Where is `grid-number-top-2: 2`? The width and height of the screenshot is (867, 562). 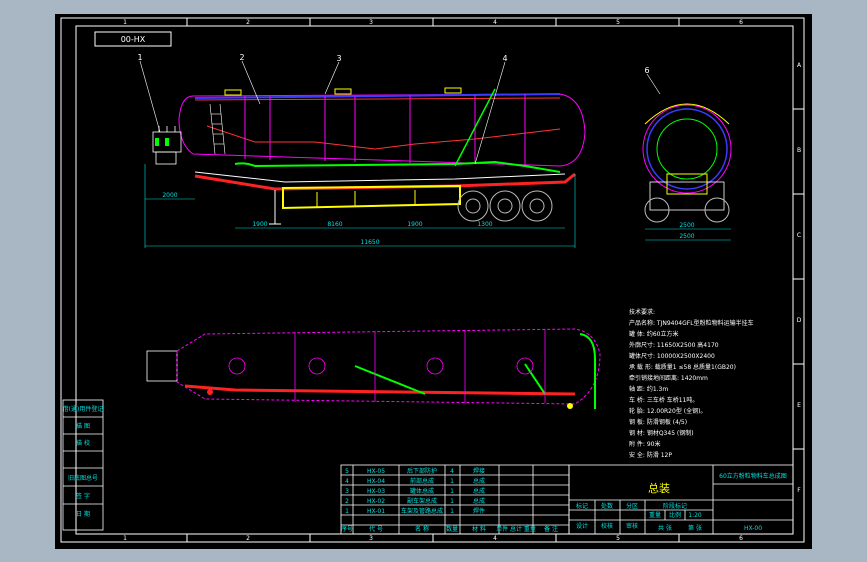
grid-number-top-2: 2 is located at coordinates (248, 22).